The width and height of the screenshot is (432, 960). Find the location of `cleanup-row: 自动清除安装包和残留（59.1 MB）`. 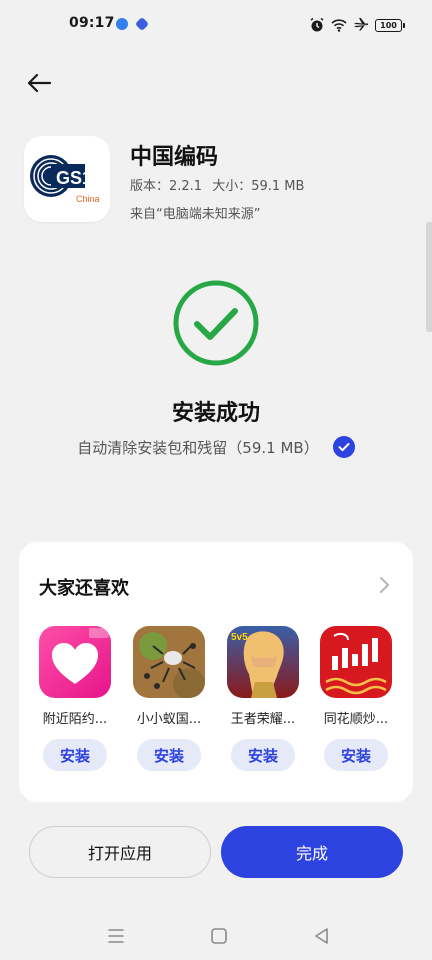

cleanup-row: 自动清除安装包和残留（59.1 MB） is located at coordinates (216, 447).